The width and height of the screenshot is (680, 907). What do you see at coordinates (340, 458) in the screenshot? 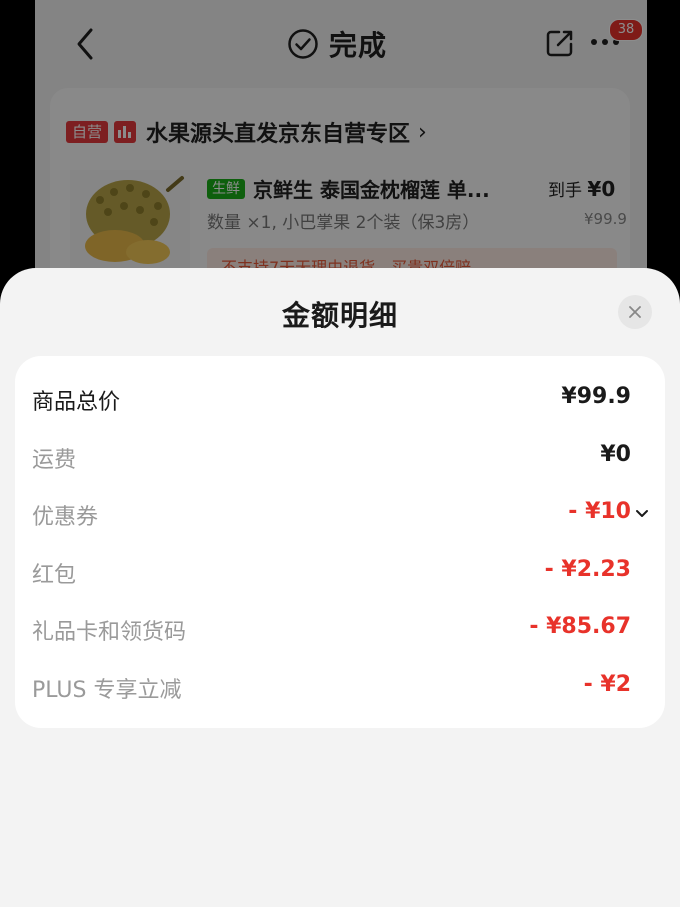
I see `row-shipping: 运费 ¥0` at bounding box center [340, 458].